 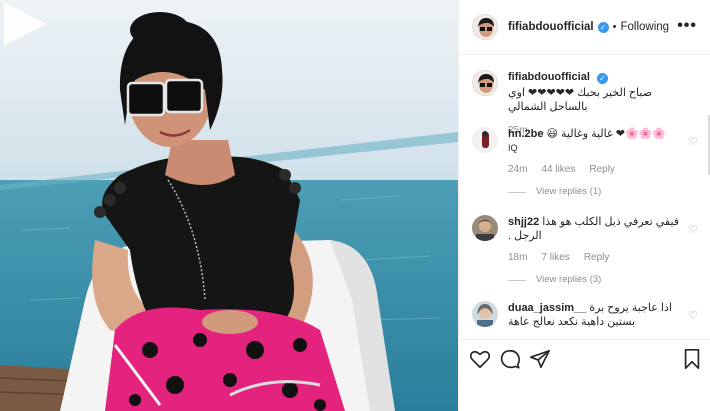 What do you see at coordinates (513, 148) in the screenshot?
I see `comment-extra-text: IQ` at bounding box center [513, 148].